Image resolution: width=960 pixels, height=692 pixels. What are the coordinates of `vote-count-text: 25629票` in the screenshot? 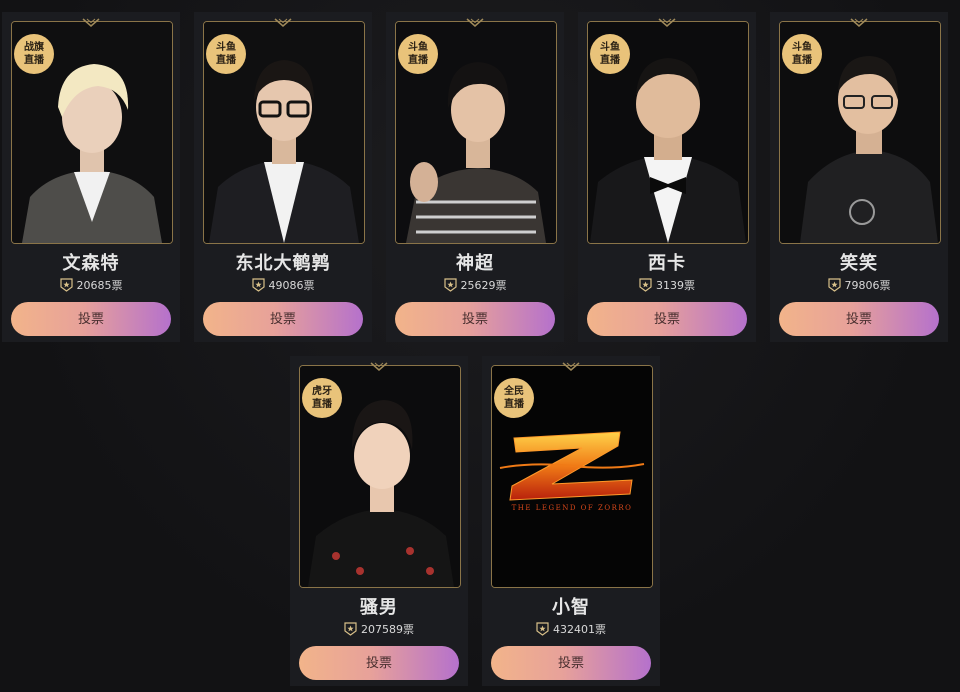 It's located at (483, 285).